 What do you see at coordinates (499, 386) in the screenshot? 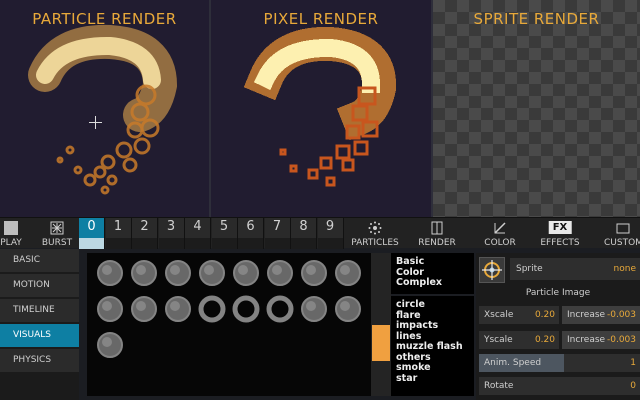
I see `rotate-label: Rotate` at bounding box center [499, 386].